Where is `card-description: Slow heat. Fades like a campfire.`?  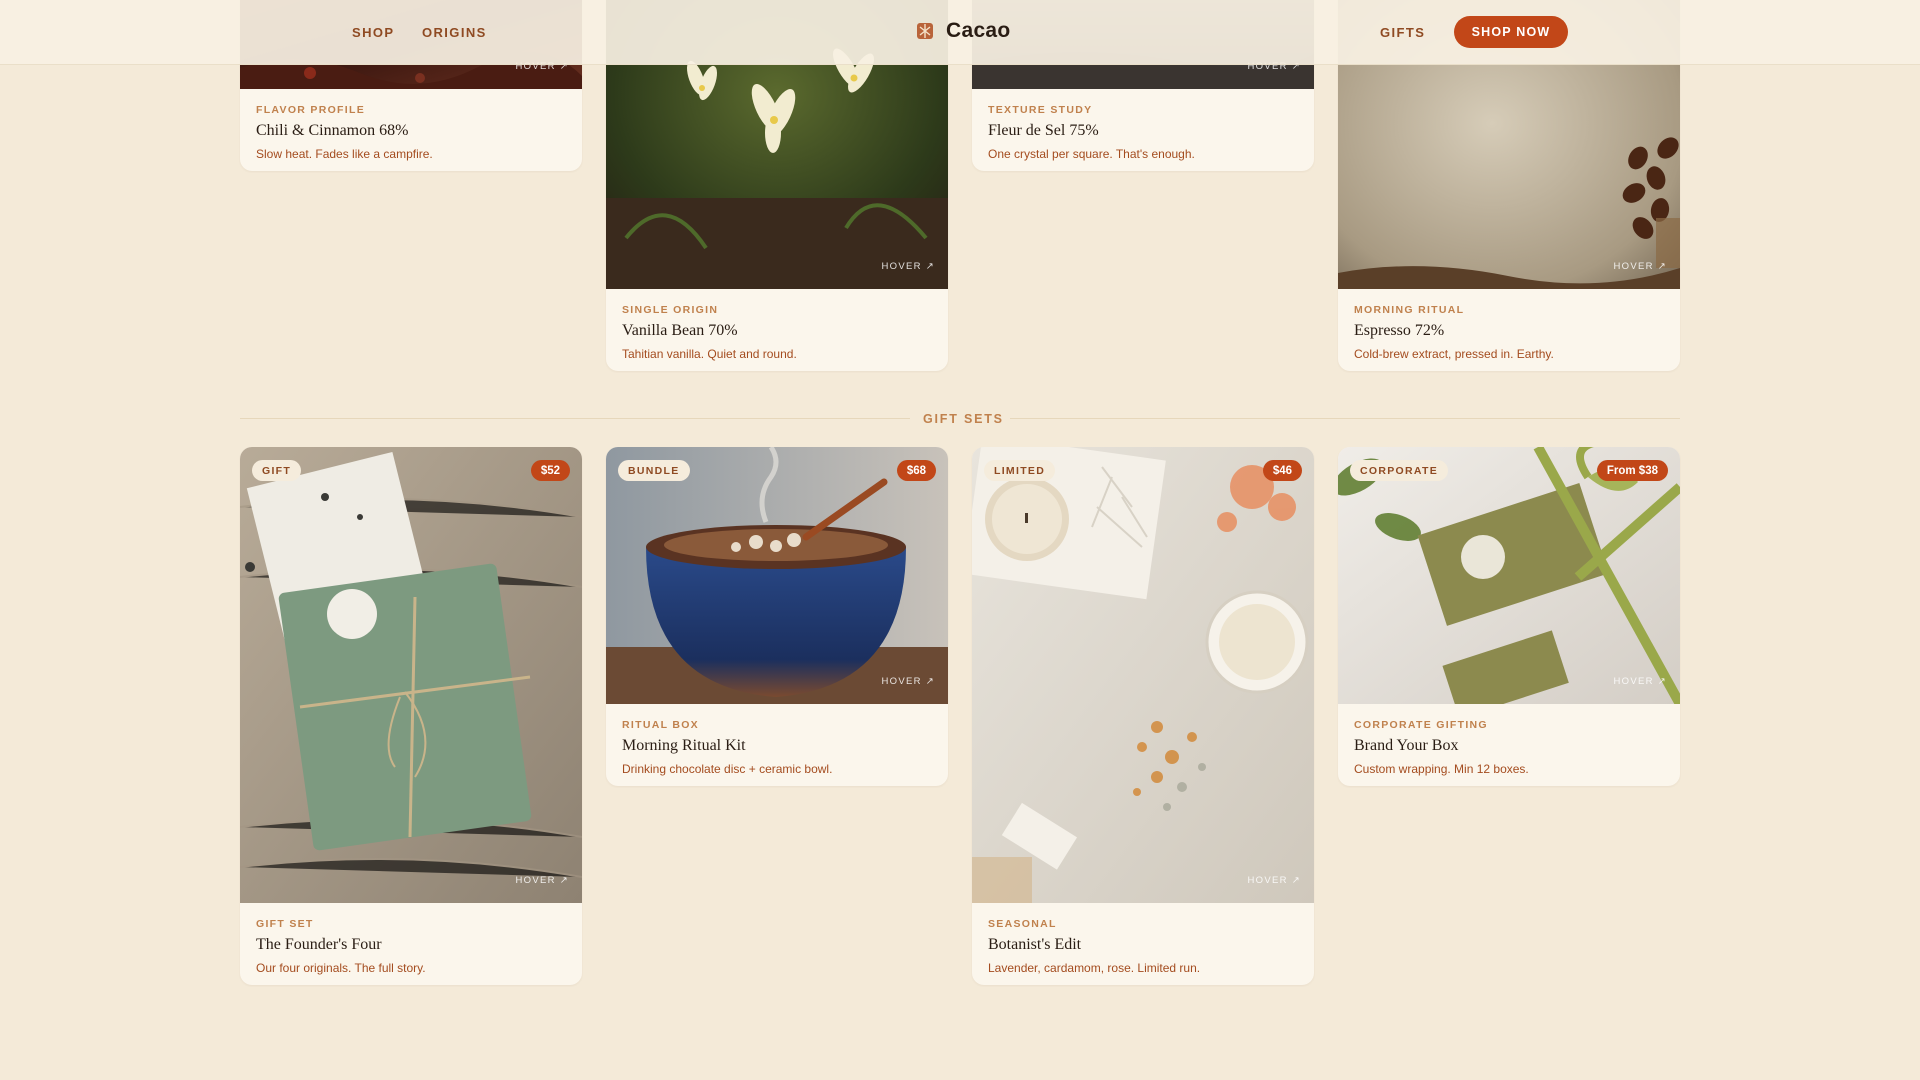 card-description: Slow heat. Fades like a campfire. is located at coordinates (344, 154).